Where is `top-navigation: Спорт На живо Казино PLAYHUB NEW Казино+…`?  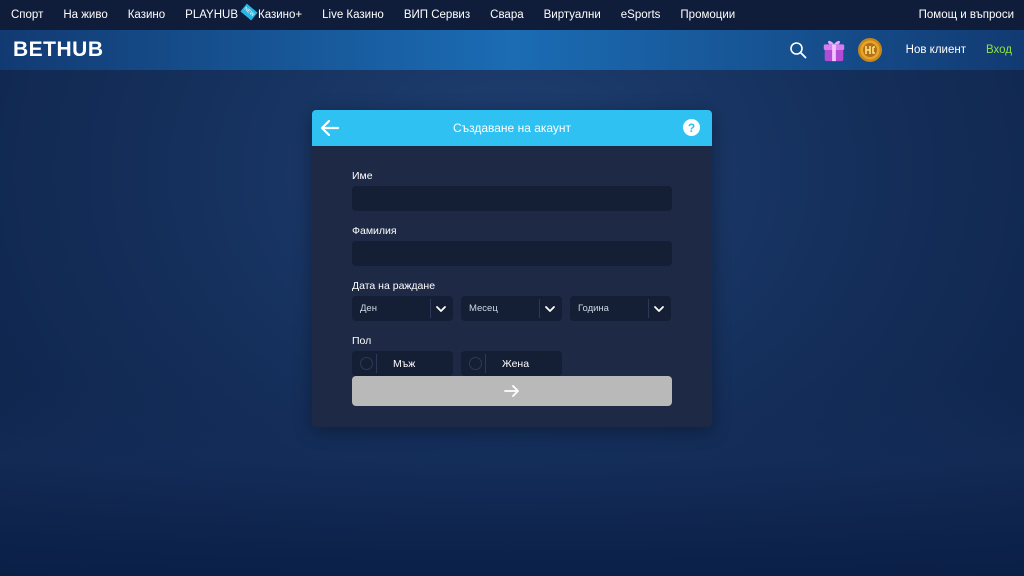 top-navigation: Спорт На живо Казино PLAYHUB NEW Казино+… is located at coordinates (512, 15).